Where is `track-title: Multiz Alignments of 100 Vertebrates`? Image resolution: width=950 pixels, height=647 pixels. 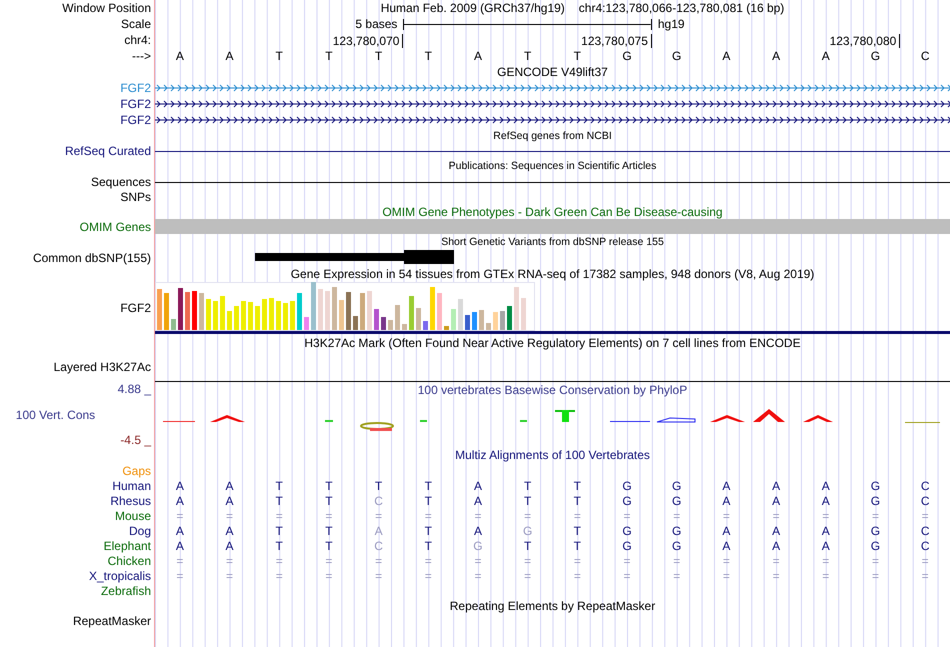
track-title: Multiz Alignments of 100 Vertebrates is located at coordinates (552, 455).